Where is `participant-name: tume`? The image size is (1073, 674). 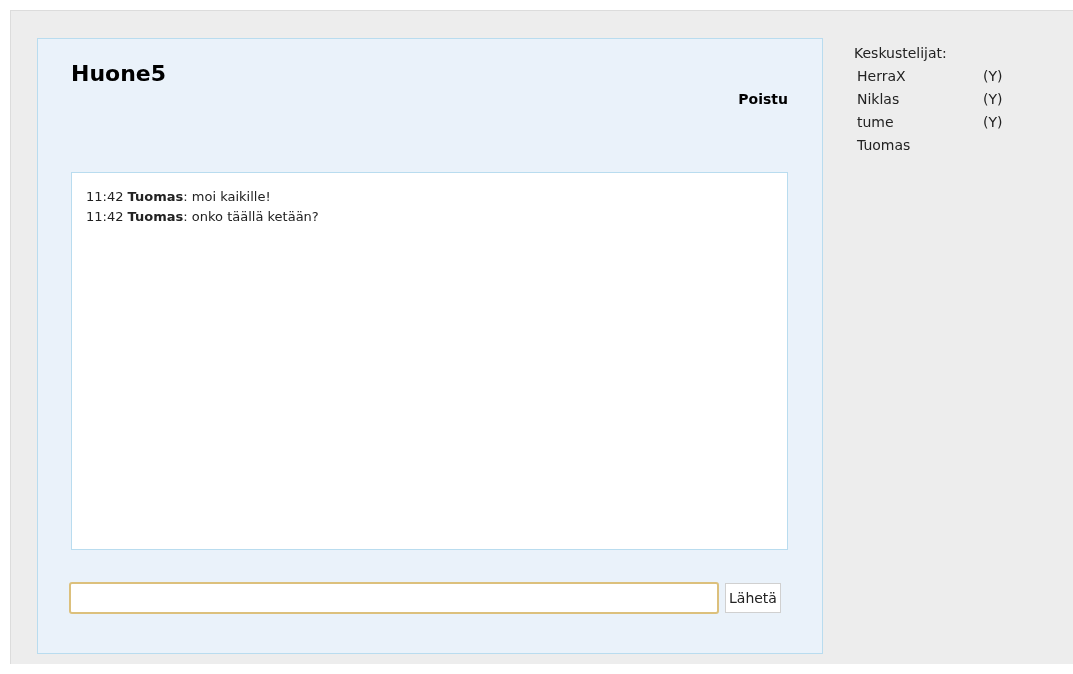
participant-name: tume is located at coordinates (876, 122).